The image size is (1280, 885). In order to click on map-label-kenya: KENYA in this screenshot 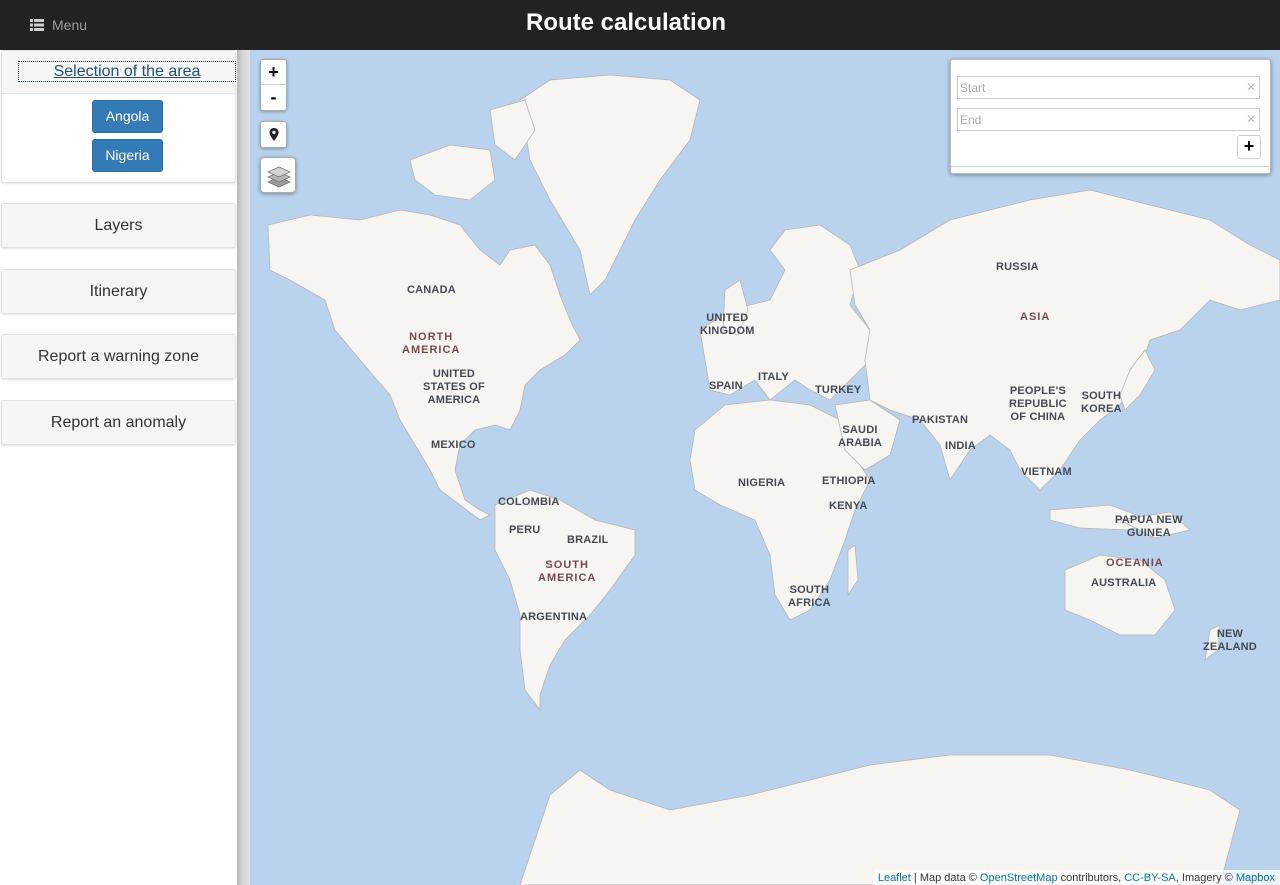, I will do `click(848, 506)`.